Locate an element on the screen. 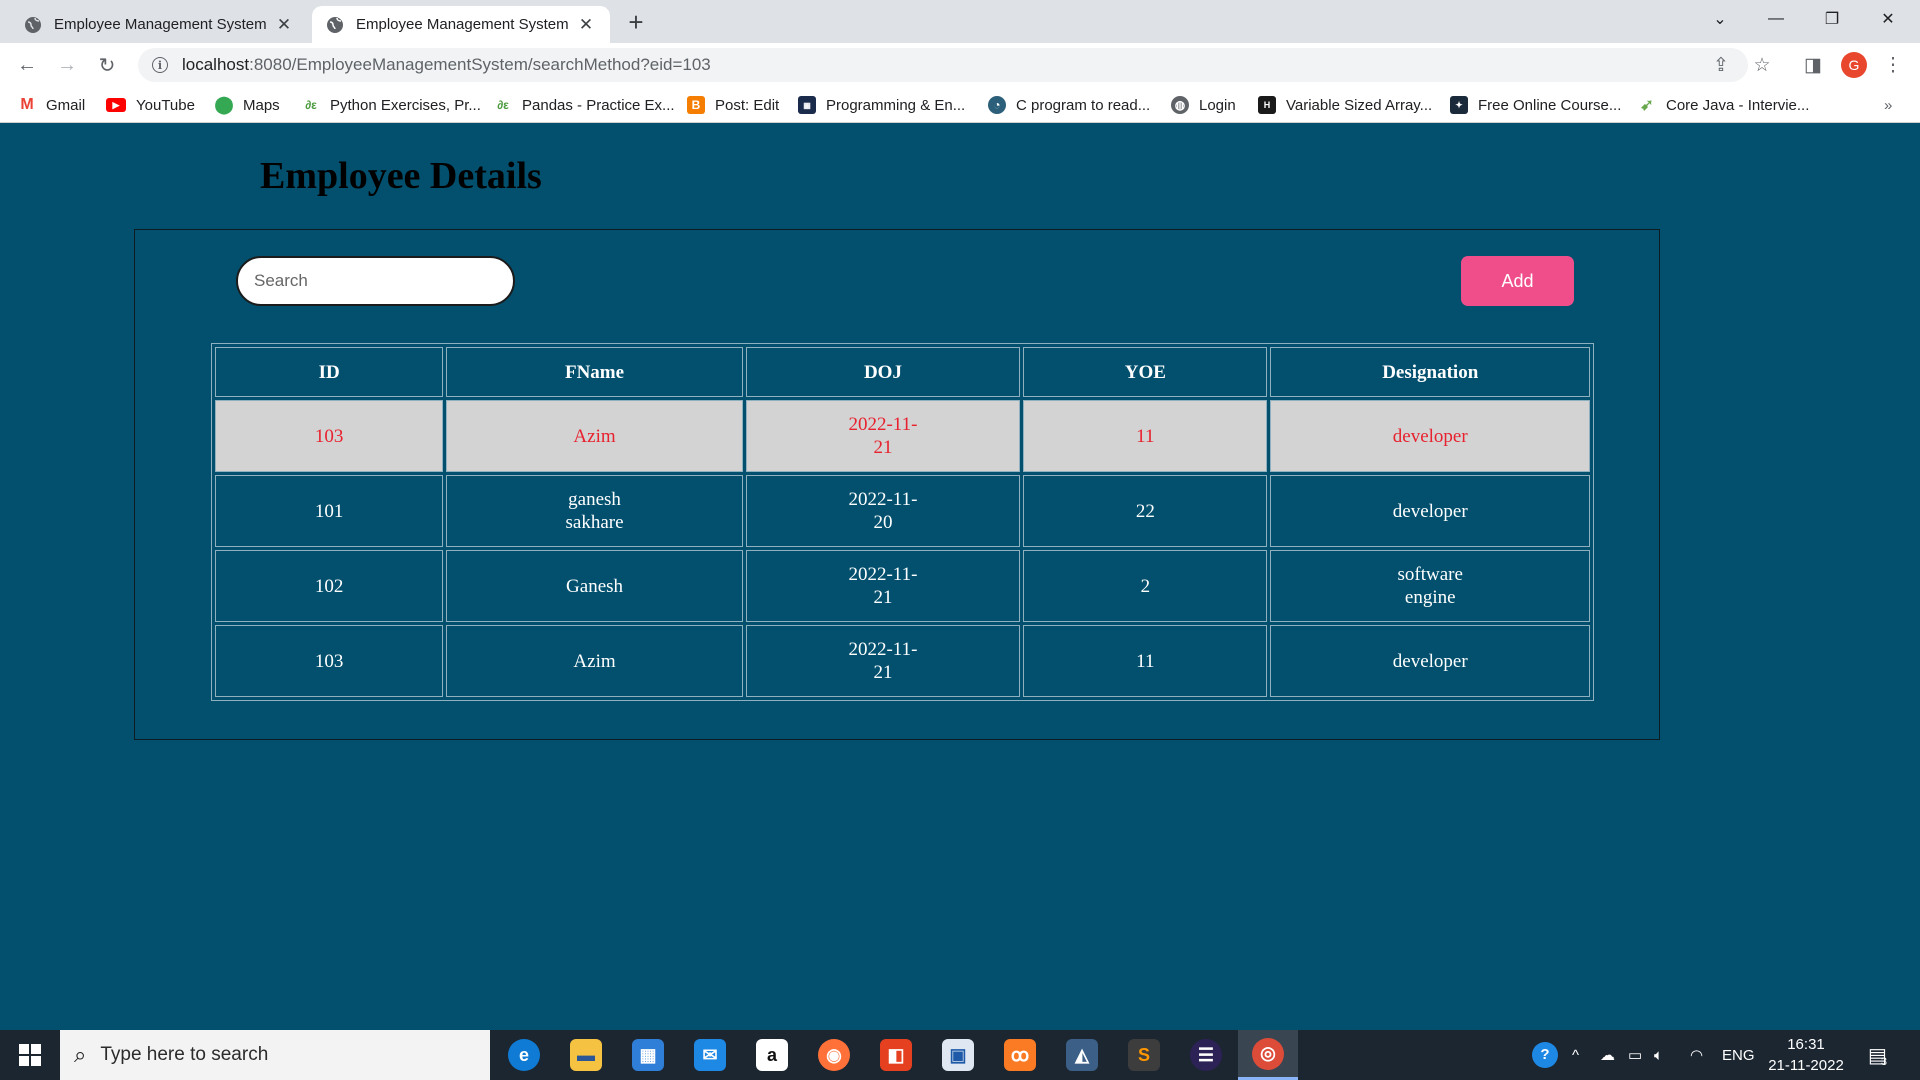 This screenshot has height=1080, width=1920. new-tab-button: + is located at coordinates (636, 22).